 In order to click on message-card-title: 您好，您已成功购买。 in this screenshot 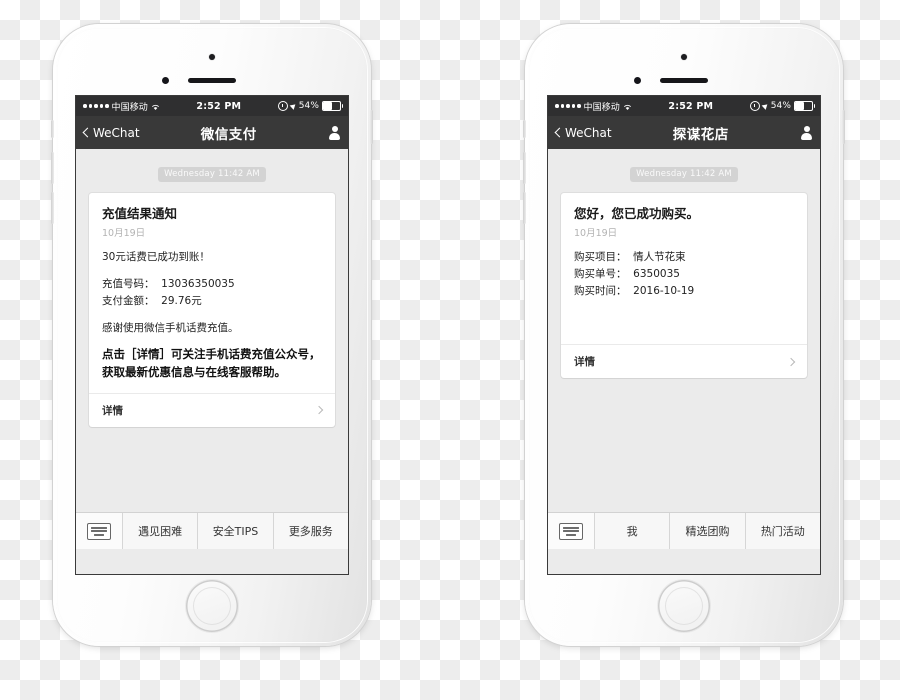, I will do `click(637, 213)`.